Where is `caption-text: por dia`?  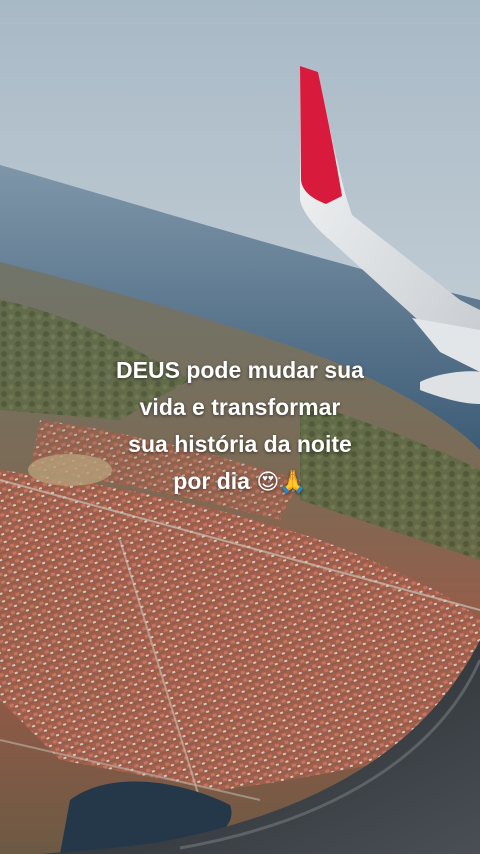
caption-text: por dia is located at coordinates (211, 481).